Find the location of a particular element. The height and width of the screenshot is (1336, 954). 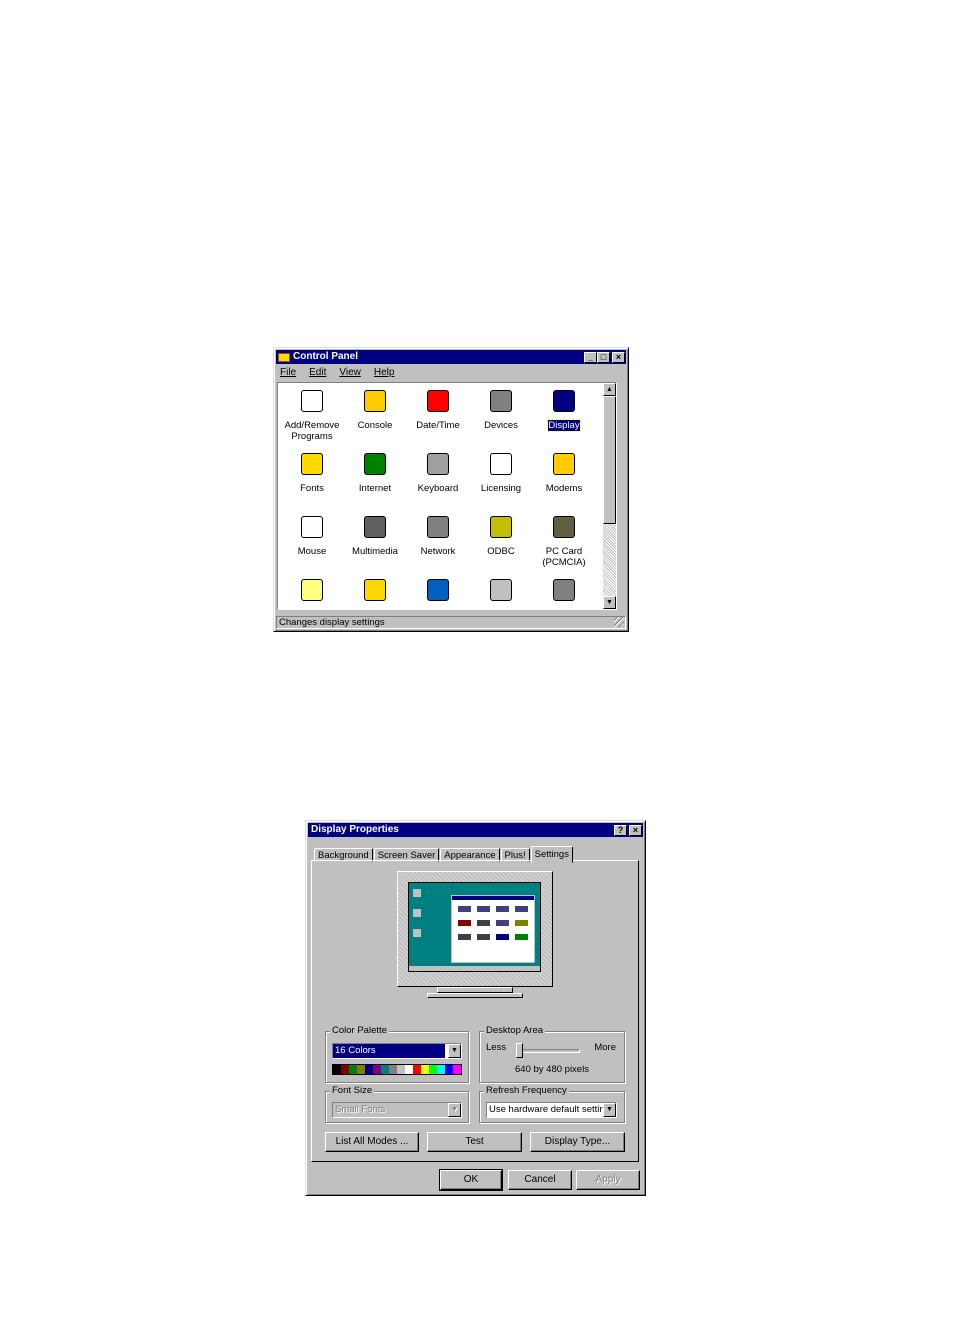

refresh-frequency-select: Use hardware default setting ▼ is located at coordinates (551, 1110).